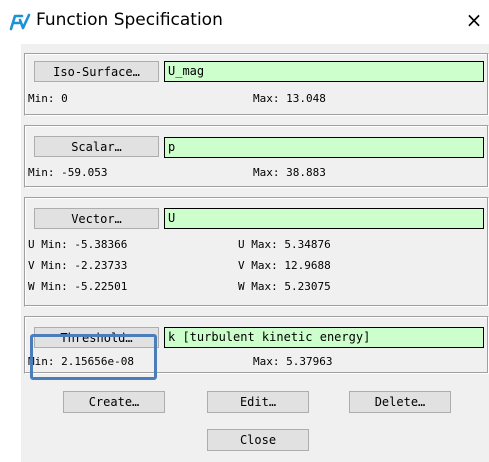  I want to click on title-bar: Function Specification ×, so click(244, 22).